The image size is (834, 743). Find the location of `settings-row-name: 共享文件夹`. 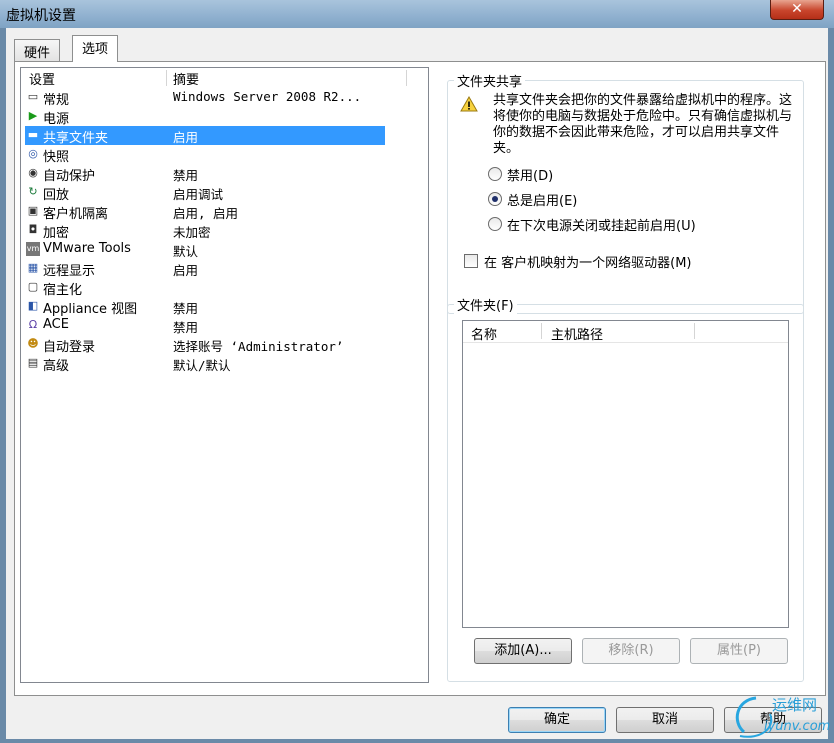

settings-row-name: 共享文件夹 is located at coordinates (76, 138).